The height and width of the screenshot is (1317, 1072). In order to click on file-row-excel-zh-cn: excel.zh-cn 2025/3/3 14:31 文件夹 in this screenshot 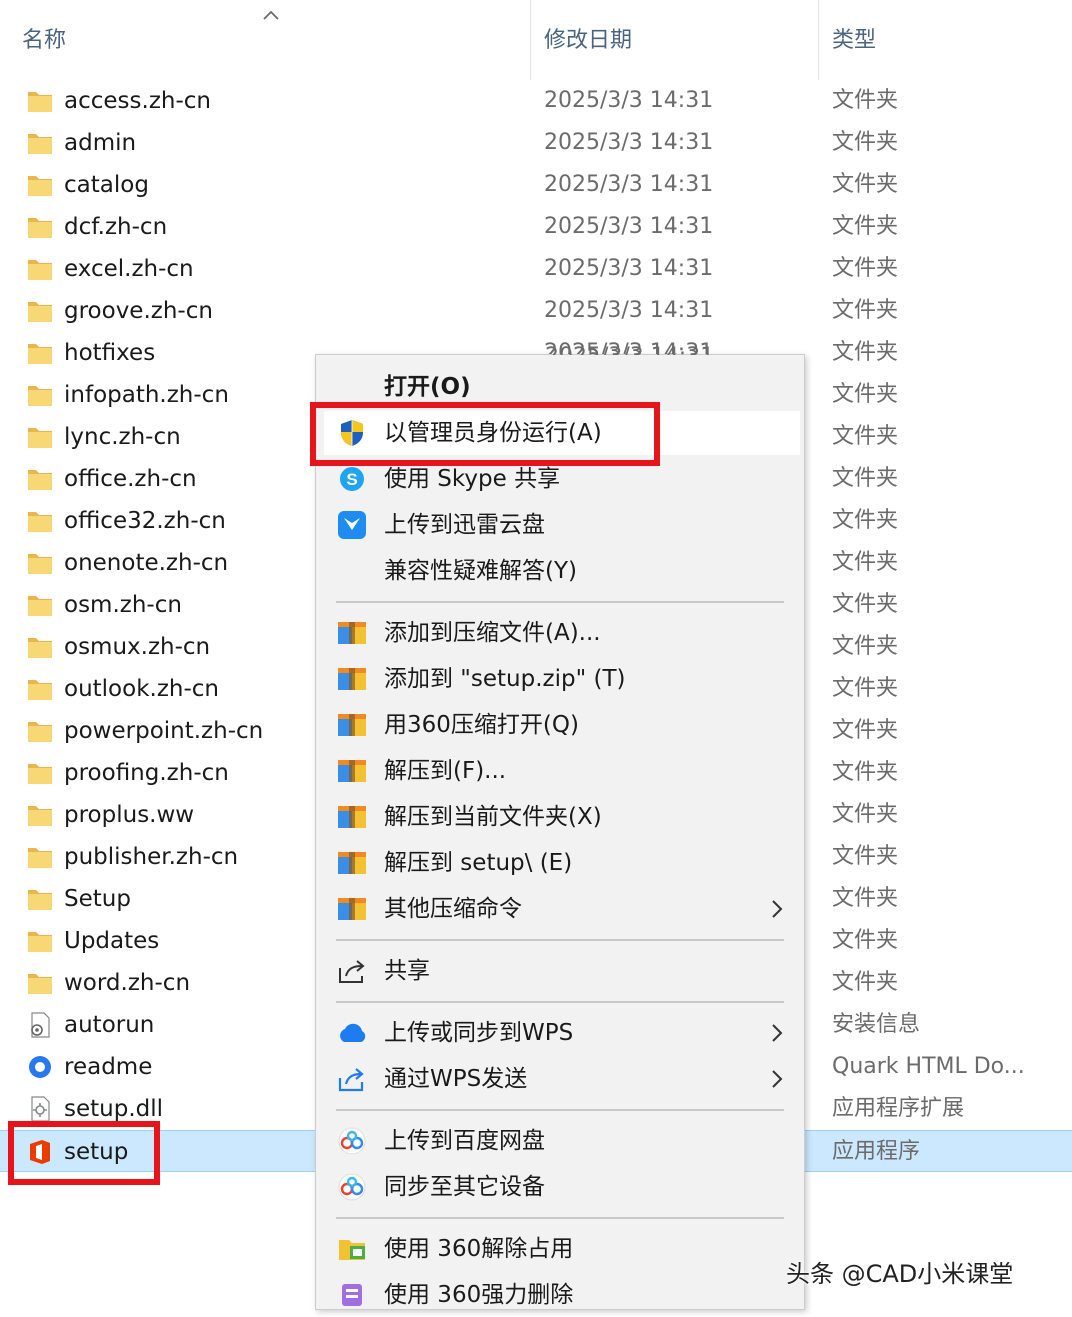, I will do `click(536, 269)`.